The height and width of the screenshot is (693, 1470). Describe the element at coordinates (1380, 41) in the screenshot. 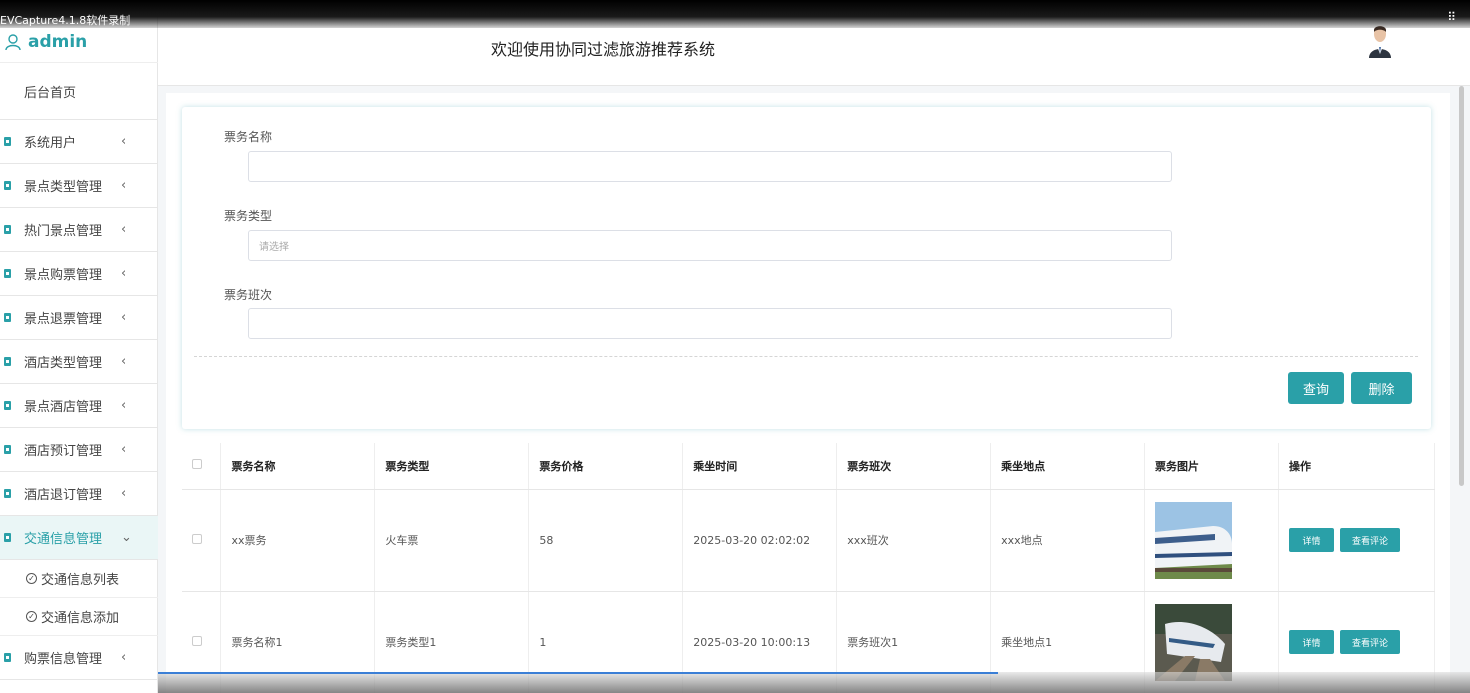

I see `avatar` at that location.